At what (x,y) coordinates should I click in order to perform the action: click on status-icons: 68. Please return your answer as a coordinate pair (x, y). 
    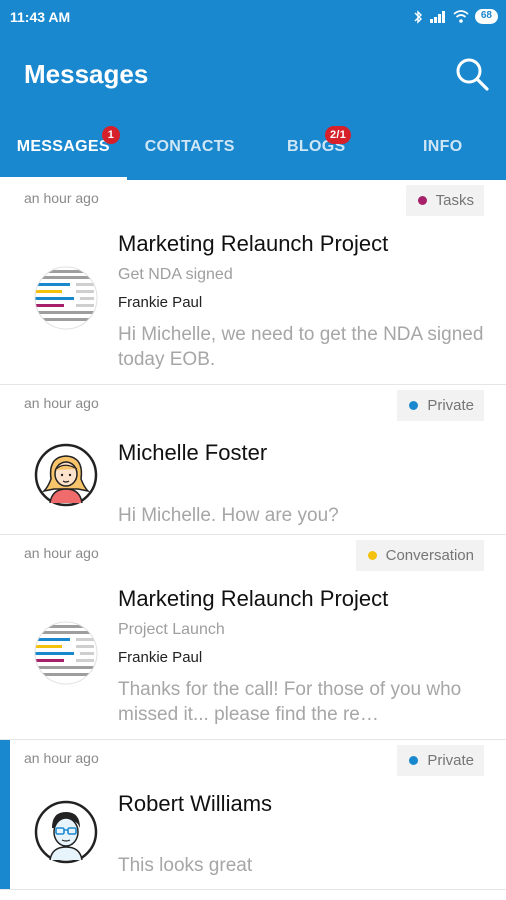
    Looking at the image, I should click on (455, 16).